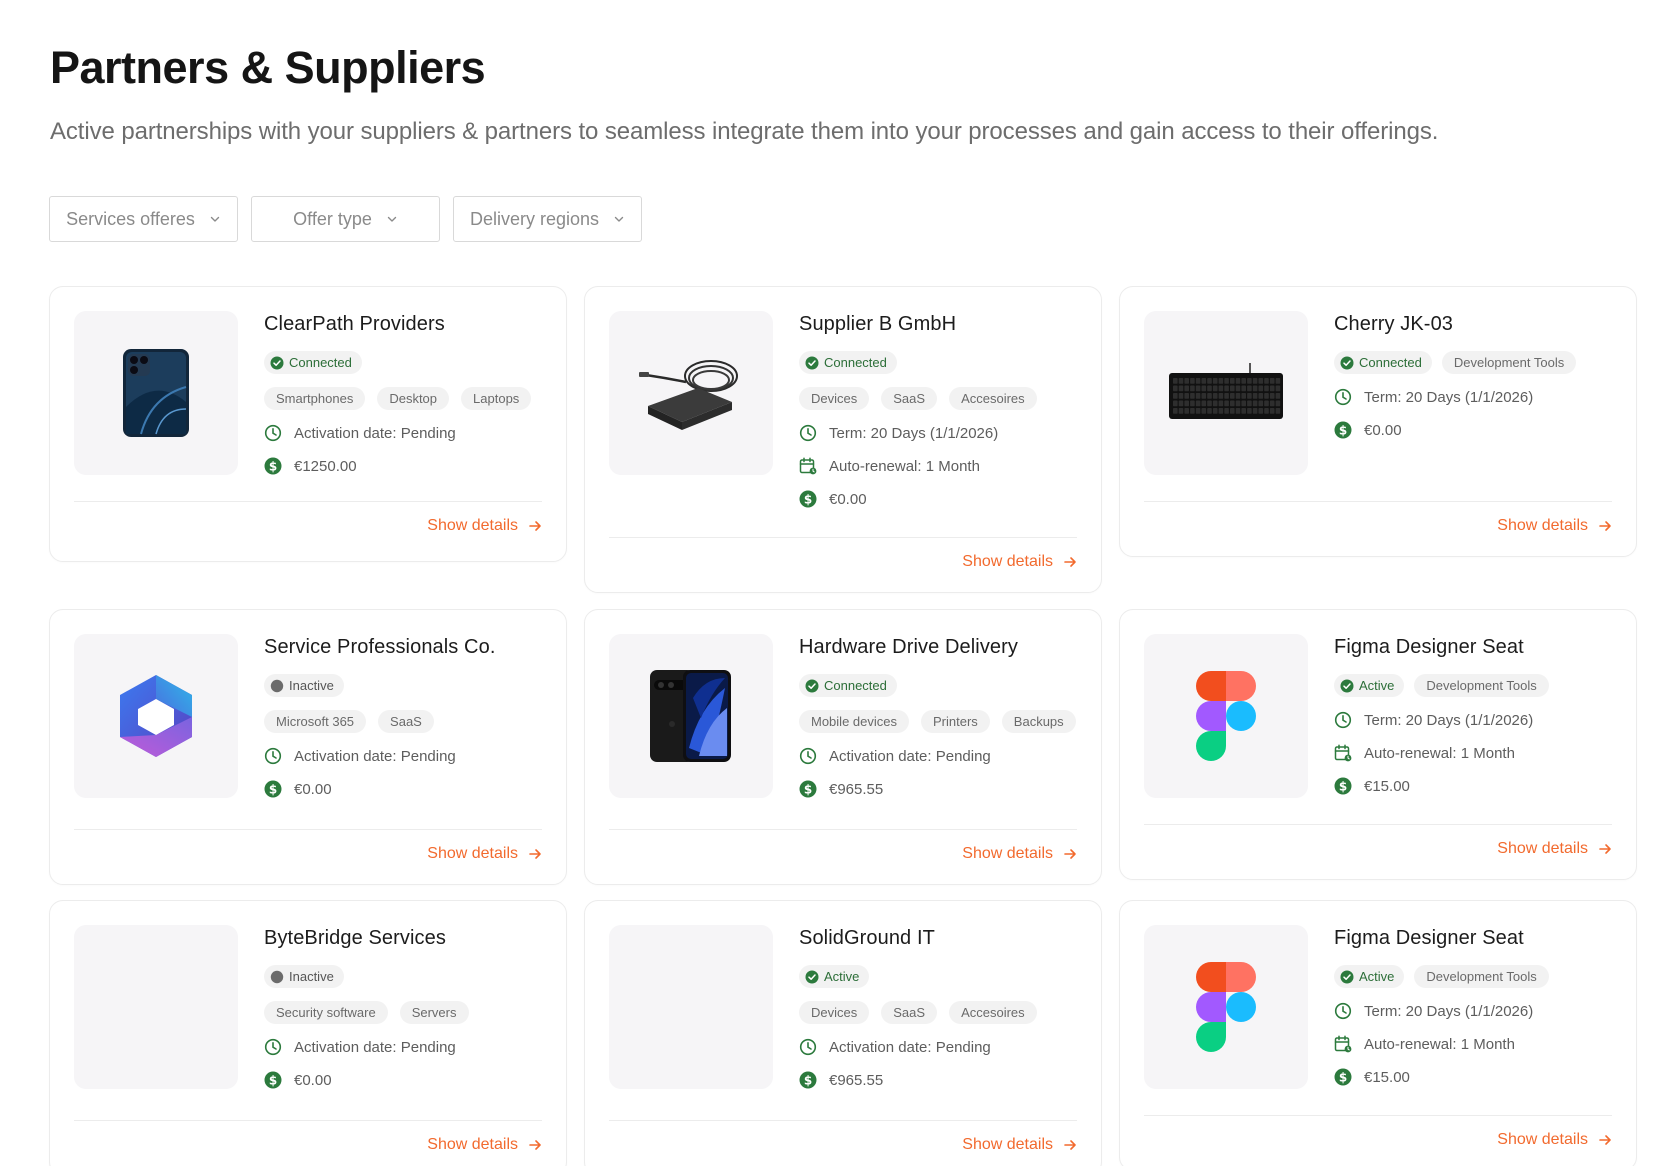  What do you see at coordinates (1038, 721) in the screenshot?
I see `tag: Backups` at bounding box center [1038, 721].